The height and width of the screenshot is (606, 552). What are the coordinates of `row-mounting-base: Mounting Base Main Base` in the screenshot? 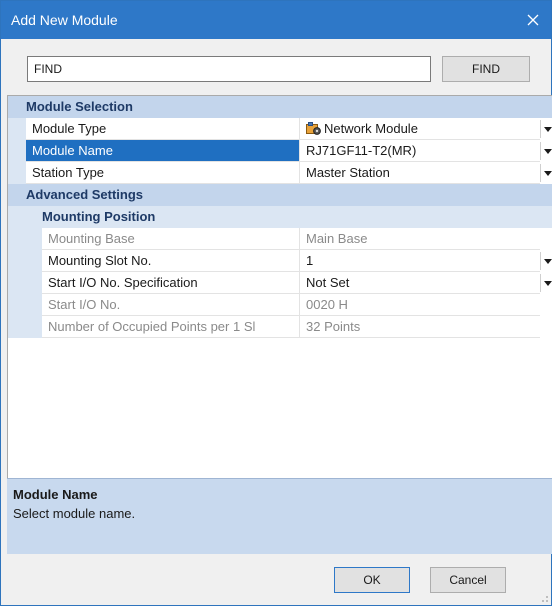 It's located at (280, 239).